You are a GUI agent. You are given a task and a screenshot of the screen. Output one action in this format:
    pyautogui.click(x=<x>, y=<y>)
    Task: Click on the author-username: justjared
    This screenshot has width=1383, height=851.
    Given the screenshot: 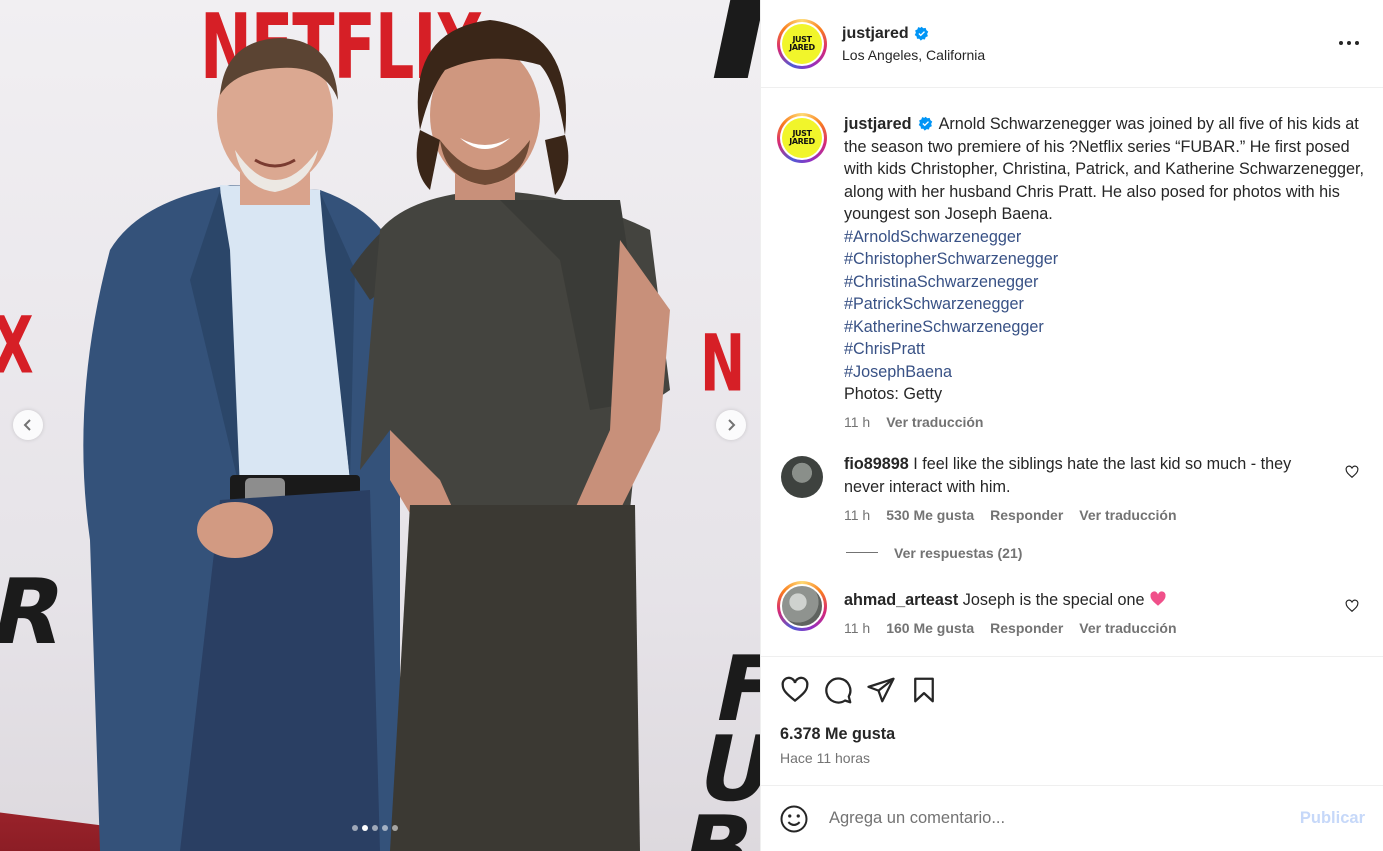 What is the action you would take?
    pyautogui.click(x=875, y=34)
    